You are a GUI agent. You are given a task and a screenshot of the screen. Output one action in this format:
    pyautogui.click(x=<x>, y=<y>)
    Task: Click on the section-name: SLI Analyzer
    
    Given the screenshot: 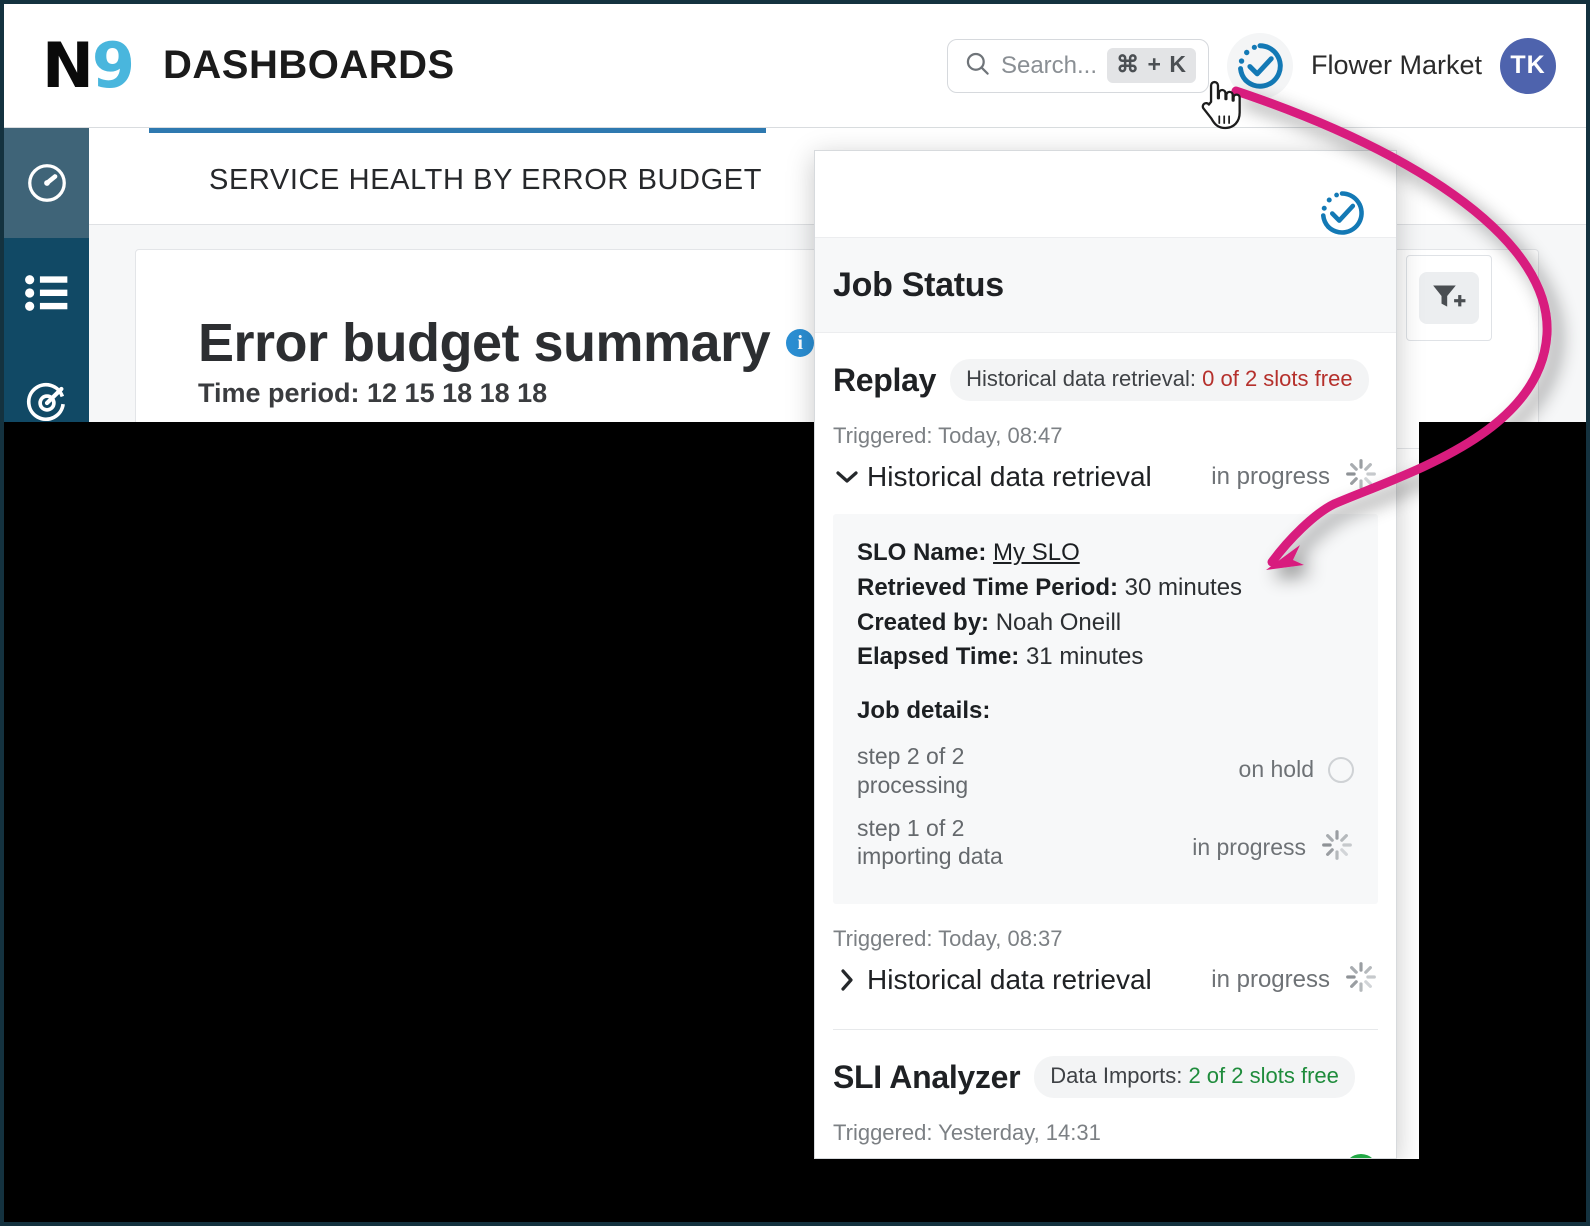 What is the action you would take?
    pyautogui.click(x=927, y=1076)
    